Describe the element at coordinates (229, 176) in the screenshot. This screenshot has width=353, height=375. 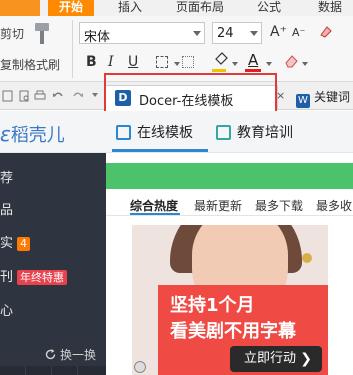
I see `category-banner-bar` at that location.